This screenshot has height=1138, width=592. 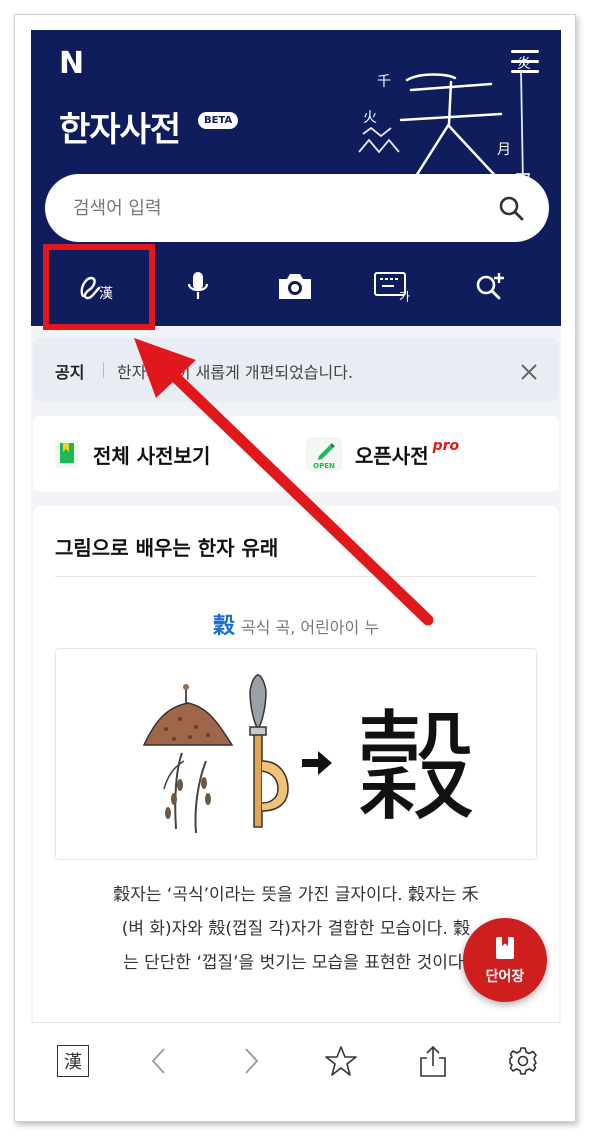 What do you see at coordinates (71, 63) in the screenshot?
I see `naver-logo: N` at bounding box center [71, 63].